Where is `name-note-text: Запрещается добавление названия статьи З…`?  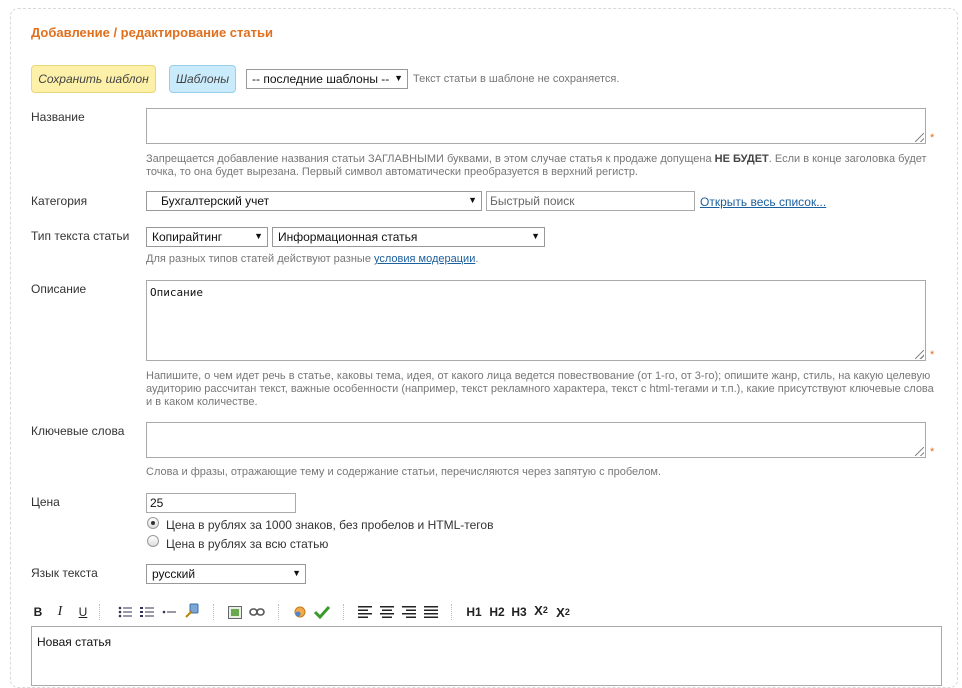
name-note-text: Запрещается добавление названия статьи З… is located at coordinates (430, 159).